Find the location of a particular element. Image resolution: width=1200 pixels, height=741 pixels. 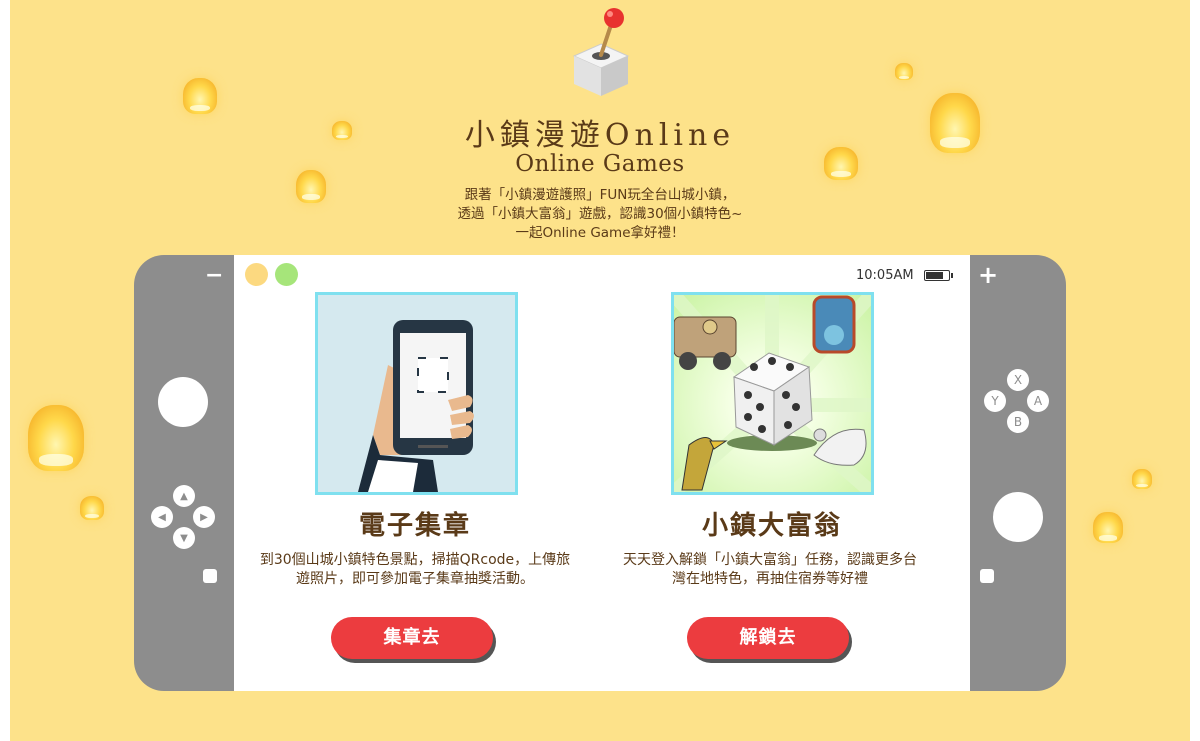

dpad-up-button: ▲ is located at coordinates (184, 496).